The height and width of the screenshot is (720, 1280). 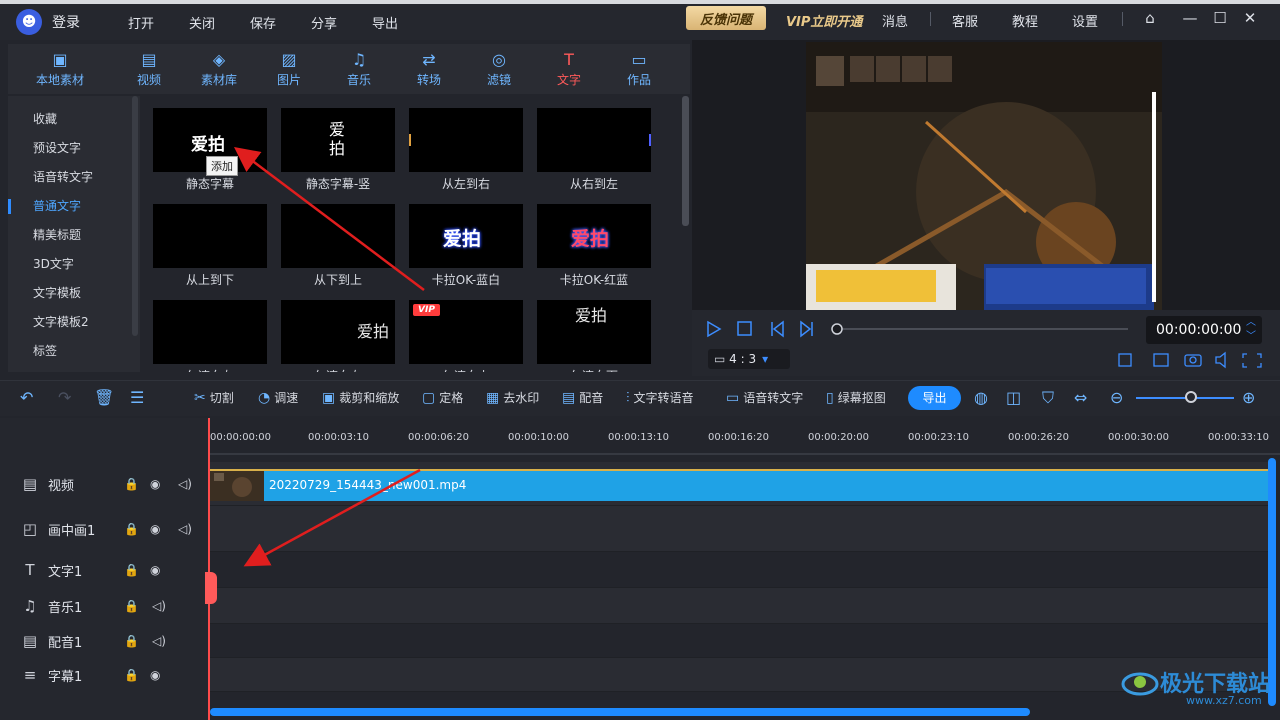 I want to click on timeline-horizontal-scrollbar, so click(x=620, y=712).